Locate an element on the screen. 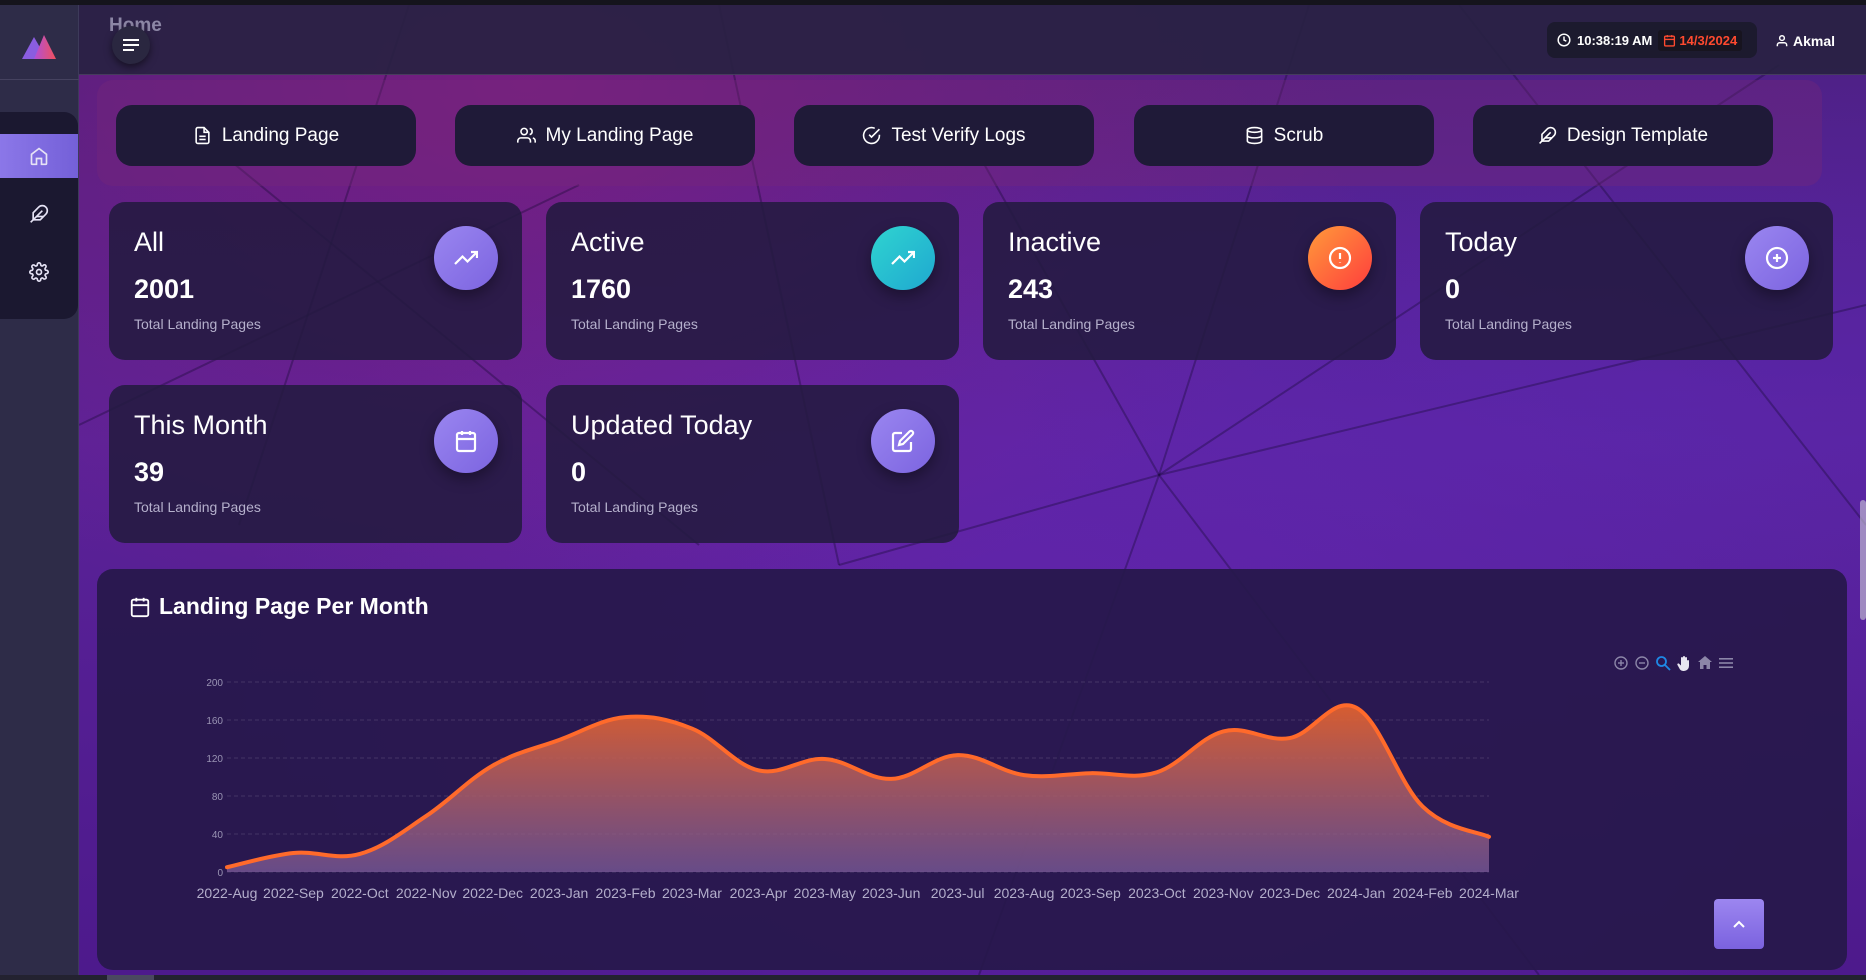 Image resolution: width=1866 pixels, height=980 pixels. shortcut-test-verify-logs: Test Verify Logs is located at coordinates (944, 135).